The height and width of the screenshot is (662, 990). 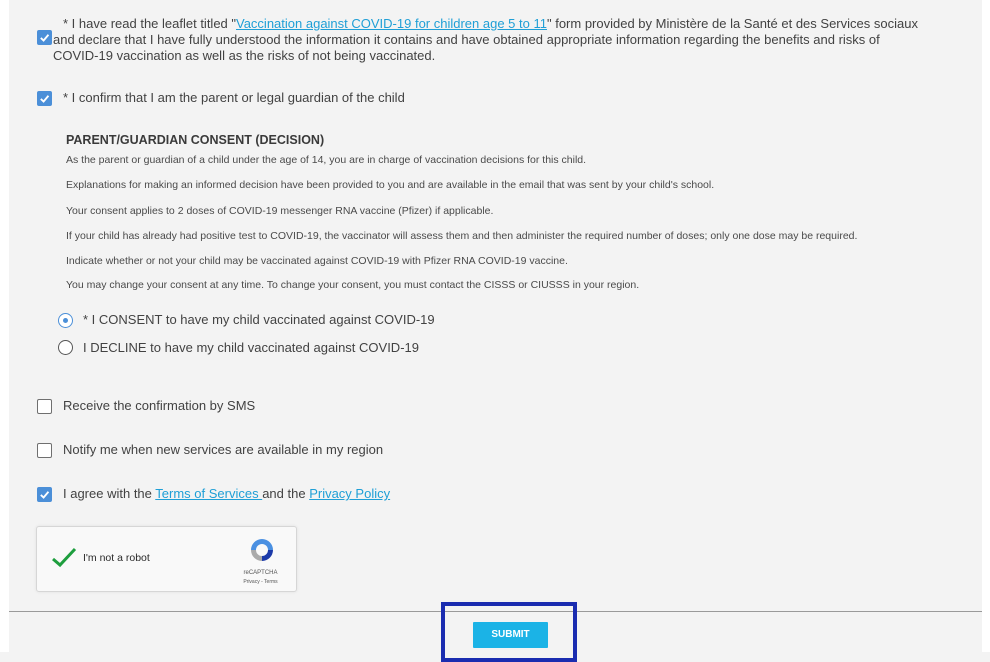 I want to click on recaptcha-links: Privacy - Terms, so click(x=260, y=582).